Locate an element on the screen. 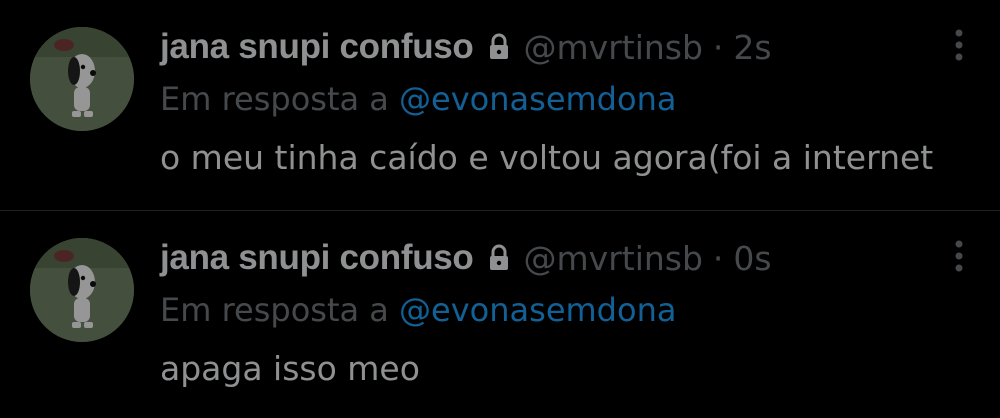 Image resolution: width=1000 pixels, height=418 pixels. timestamp: 0s is located at coordinates (752, 258).